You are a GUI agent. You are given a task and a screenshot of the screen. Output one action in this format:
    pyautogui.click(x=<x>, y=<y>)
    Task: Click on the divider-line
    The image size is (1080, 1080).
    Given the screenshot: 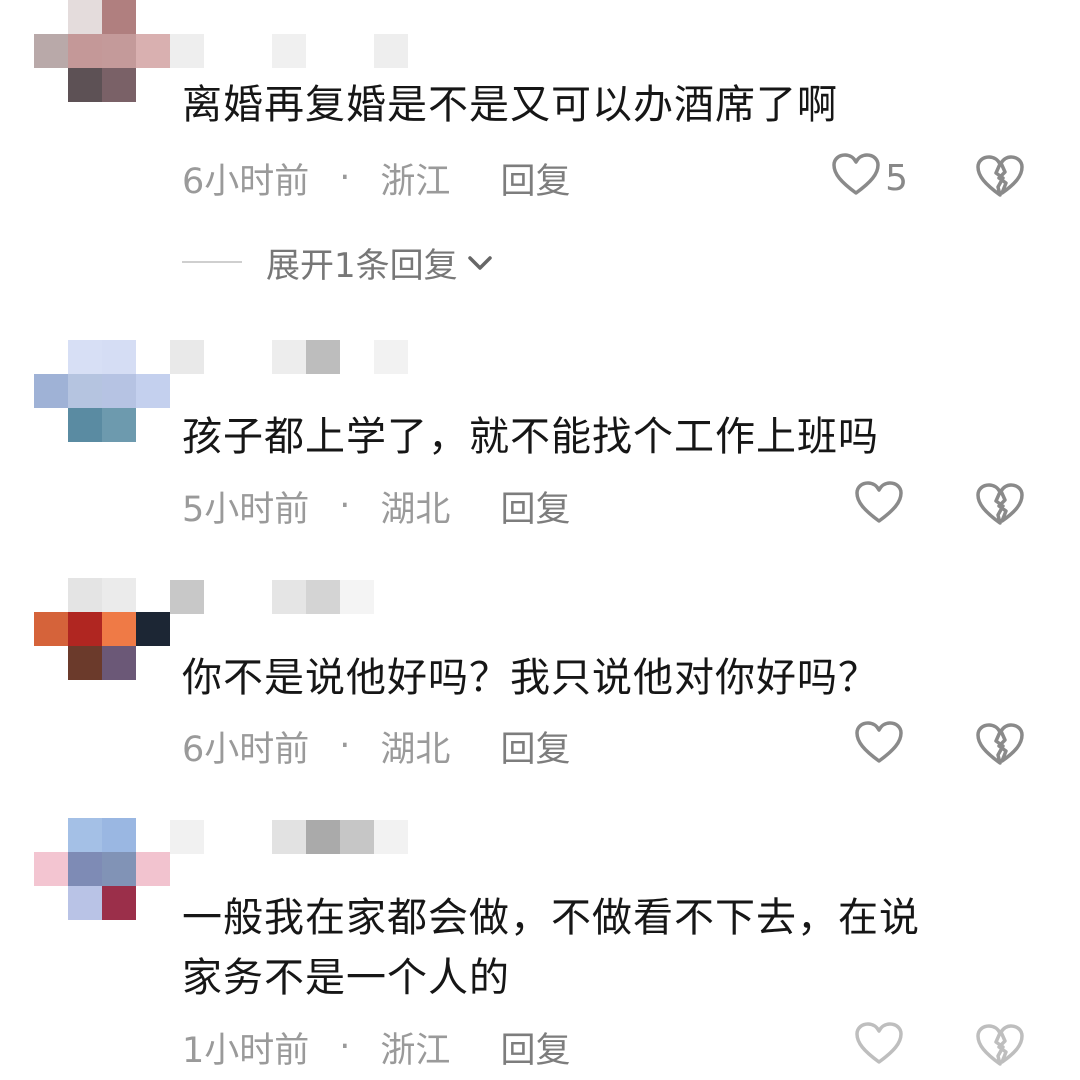 What is the action you would take?
    pyautogui.click(x=212, y=262)
    